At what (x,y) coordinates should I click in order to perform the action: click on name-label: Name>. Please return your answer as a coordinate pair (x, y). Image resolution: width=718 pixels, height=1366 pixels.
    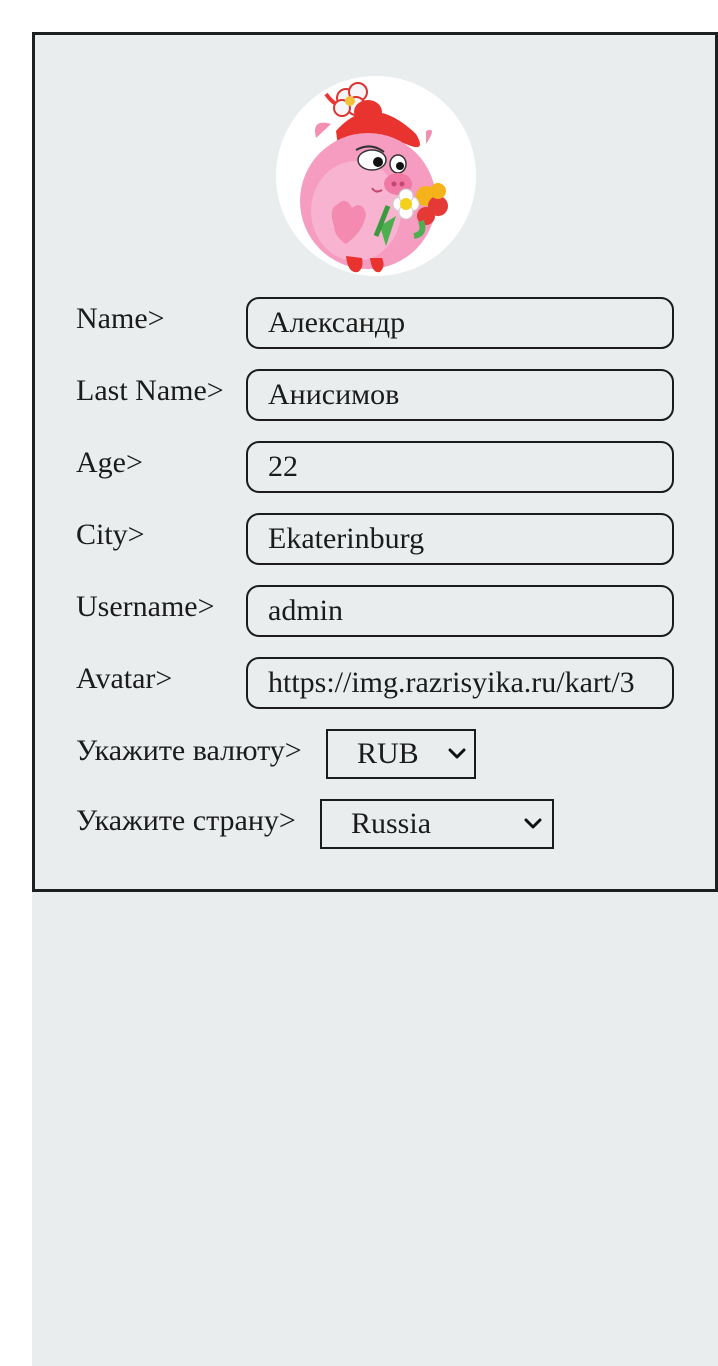
    Looking at the image, I should click on (120, 318).